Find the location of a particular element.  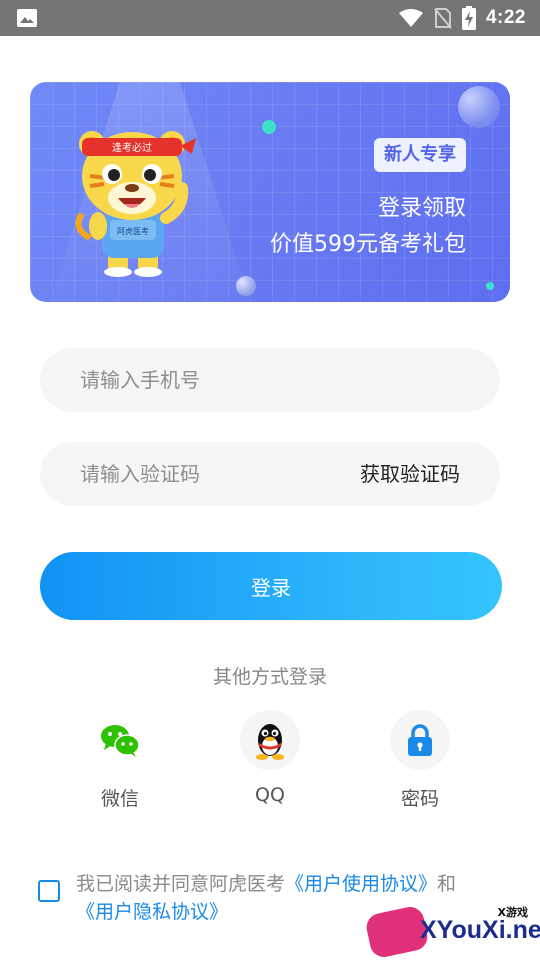

phone-field is located at coordinates (270, 380).